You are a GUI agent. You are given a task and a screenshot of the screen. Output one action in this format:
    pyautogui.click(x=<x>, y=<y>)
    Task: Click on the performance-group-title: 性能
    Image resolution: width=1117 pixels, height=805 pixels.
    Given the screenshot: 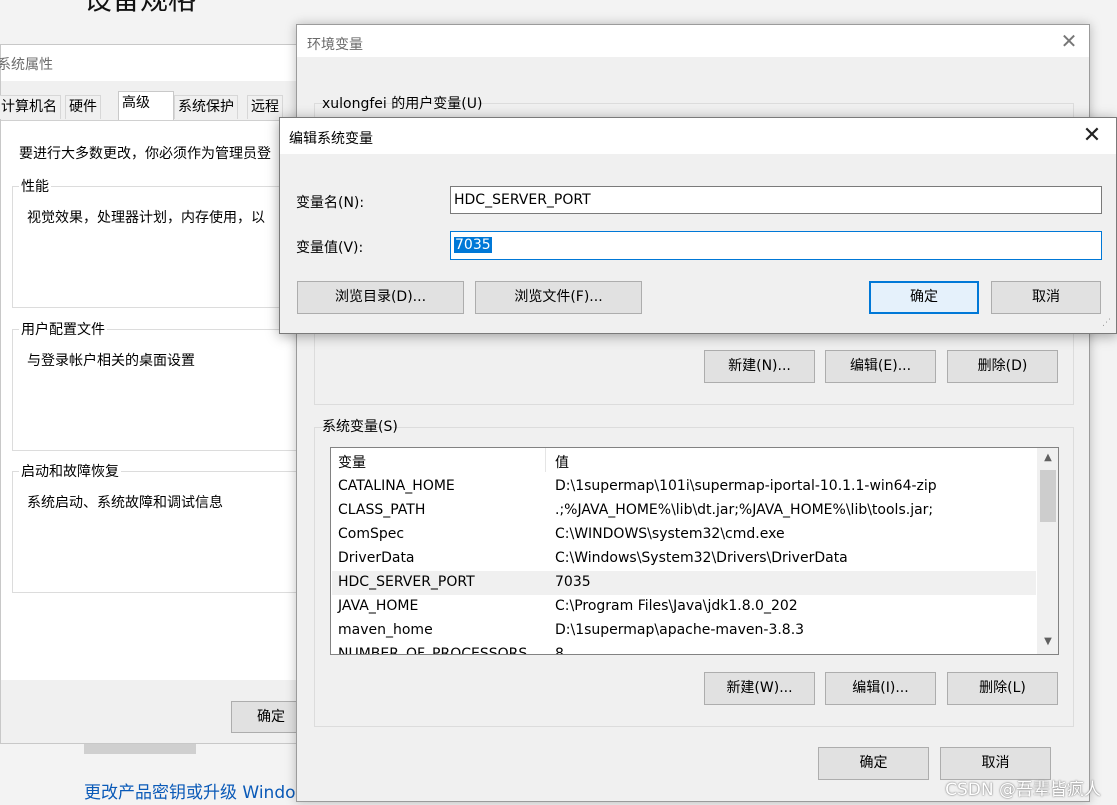 What is the action you would take?
    pyautogui.click(x=35, y=186)
    